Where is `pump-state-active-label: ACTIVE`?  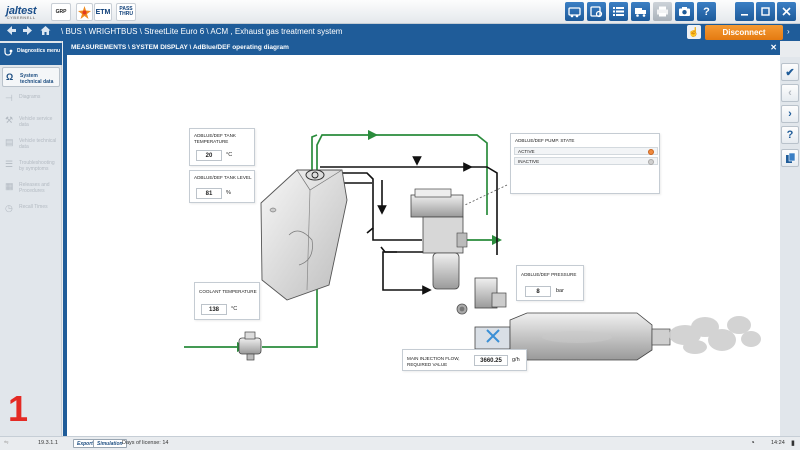 pump-state-active-label: ACTIVE is located at coordinates (526, 151).